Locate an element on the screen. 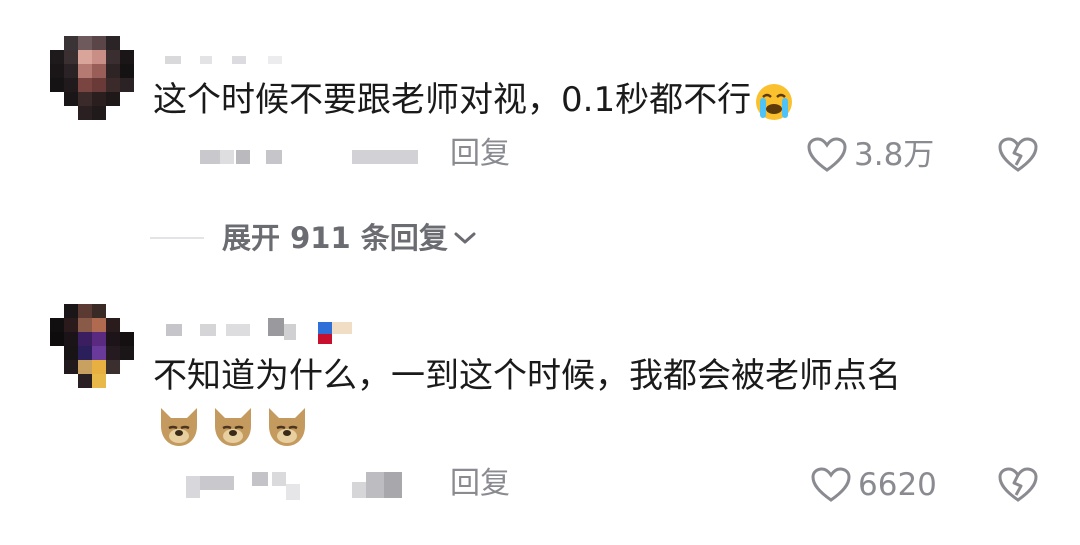 The width and height of the screenshot is (1080, 545). loudly-crying-face-icon is located at coordinates (774, 101).